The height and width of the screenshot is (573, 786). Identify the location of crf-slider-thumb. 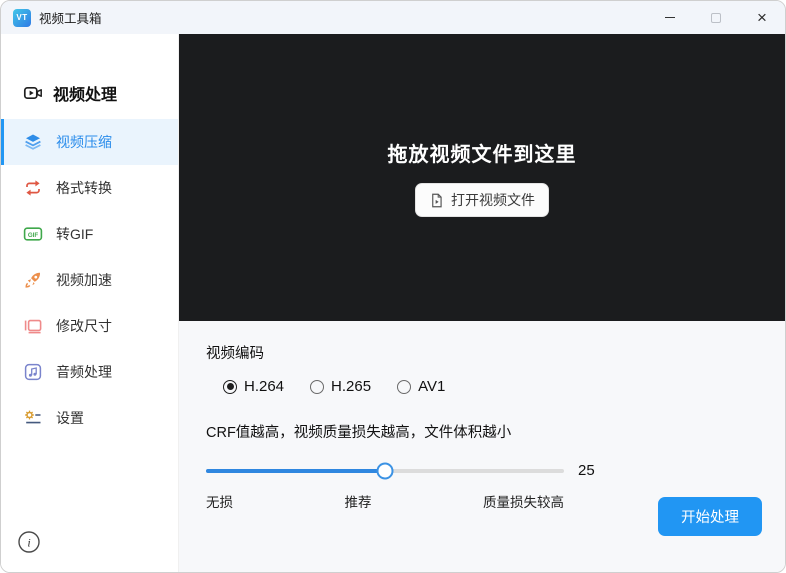
(385, 470).